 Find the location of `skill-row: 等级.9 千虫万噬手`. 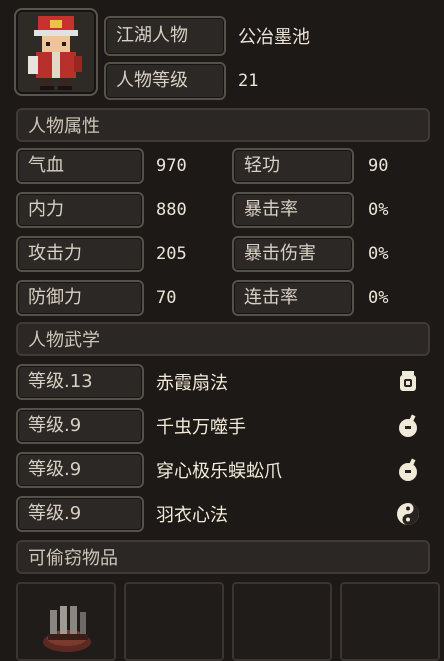

skill-row: 等级.9 千虫万噬手 is located at coordinates (223, 426).